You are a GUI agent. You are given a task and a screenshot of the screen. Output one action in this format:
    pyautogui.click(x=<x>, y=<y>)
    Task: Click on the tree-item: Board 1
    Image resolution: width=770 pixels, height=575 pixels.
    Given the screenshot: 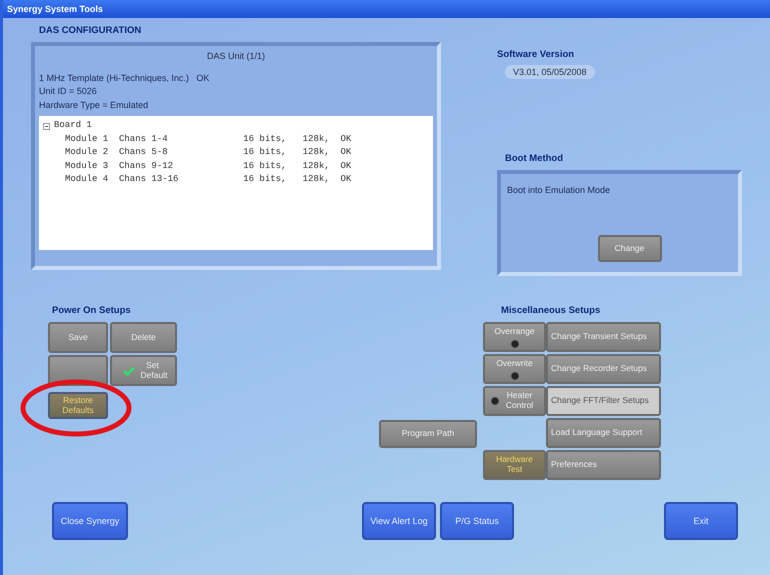 What is the action you would take?
    pyautogui.click(x=73, y=126)
    